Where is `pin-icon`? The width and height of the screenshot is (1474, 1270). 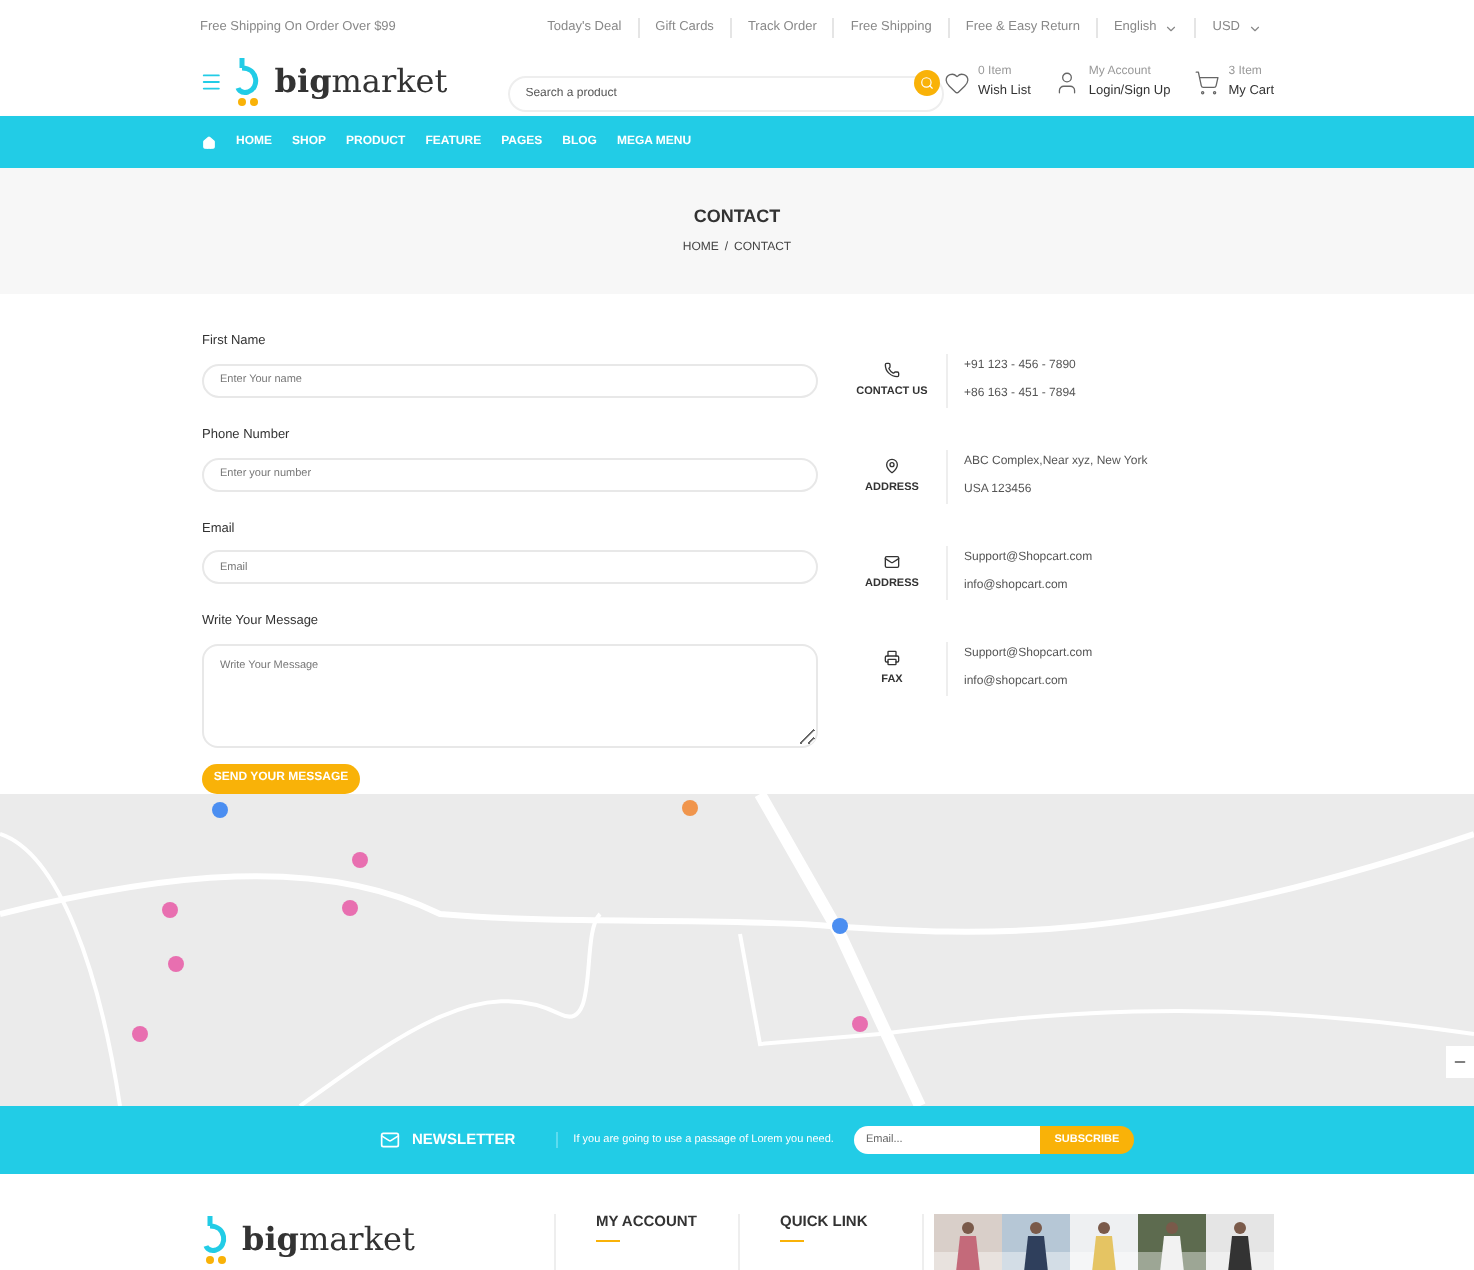 pin-icon is located at coordinates (892, 465).